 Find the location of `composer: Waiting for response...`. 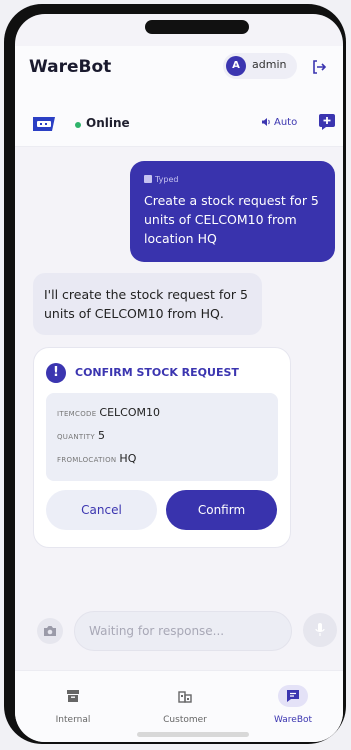

composer: Waiting for response... is located at coordinates (179, 636).